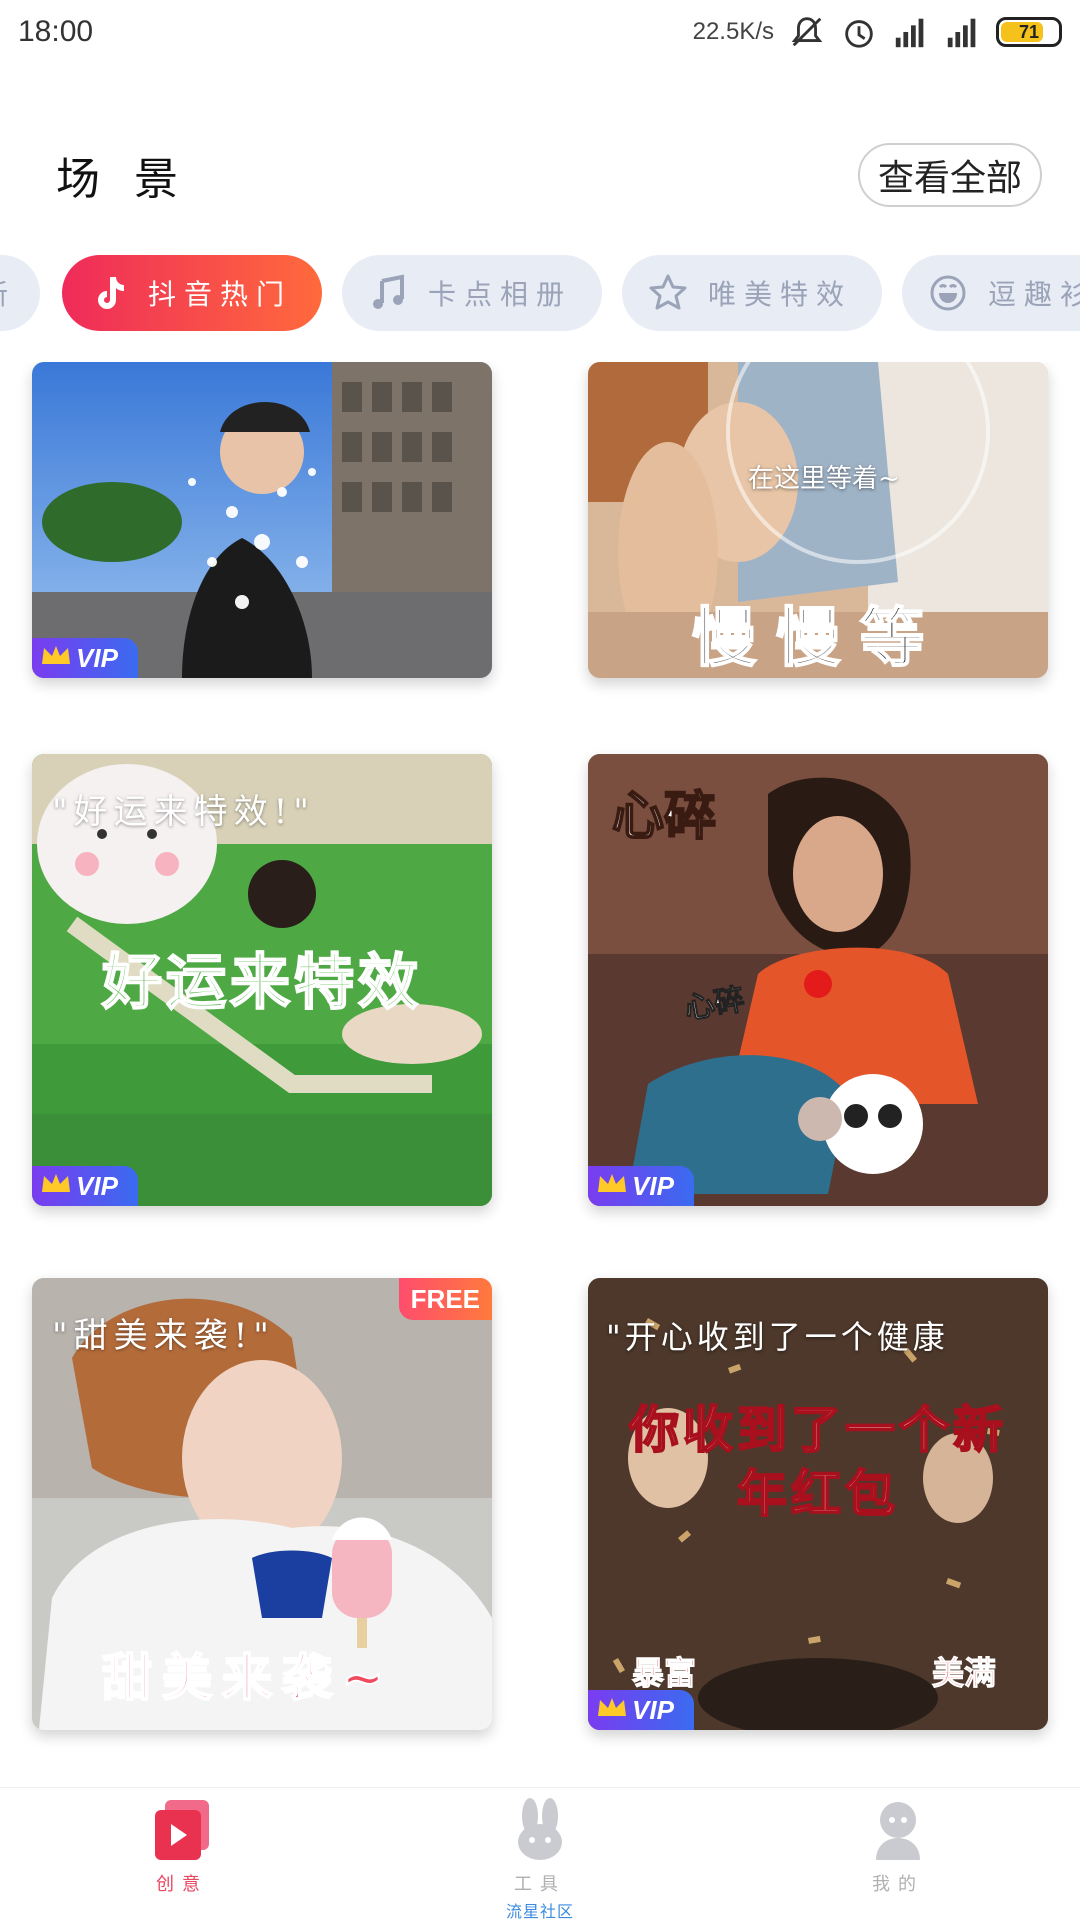 This screenshot has width=1080, height=1922. I want to click on music-note-icon, so click(388, 293).